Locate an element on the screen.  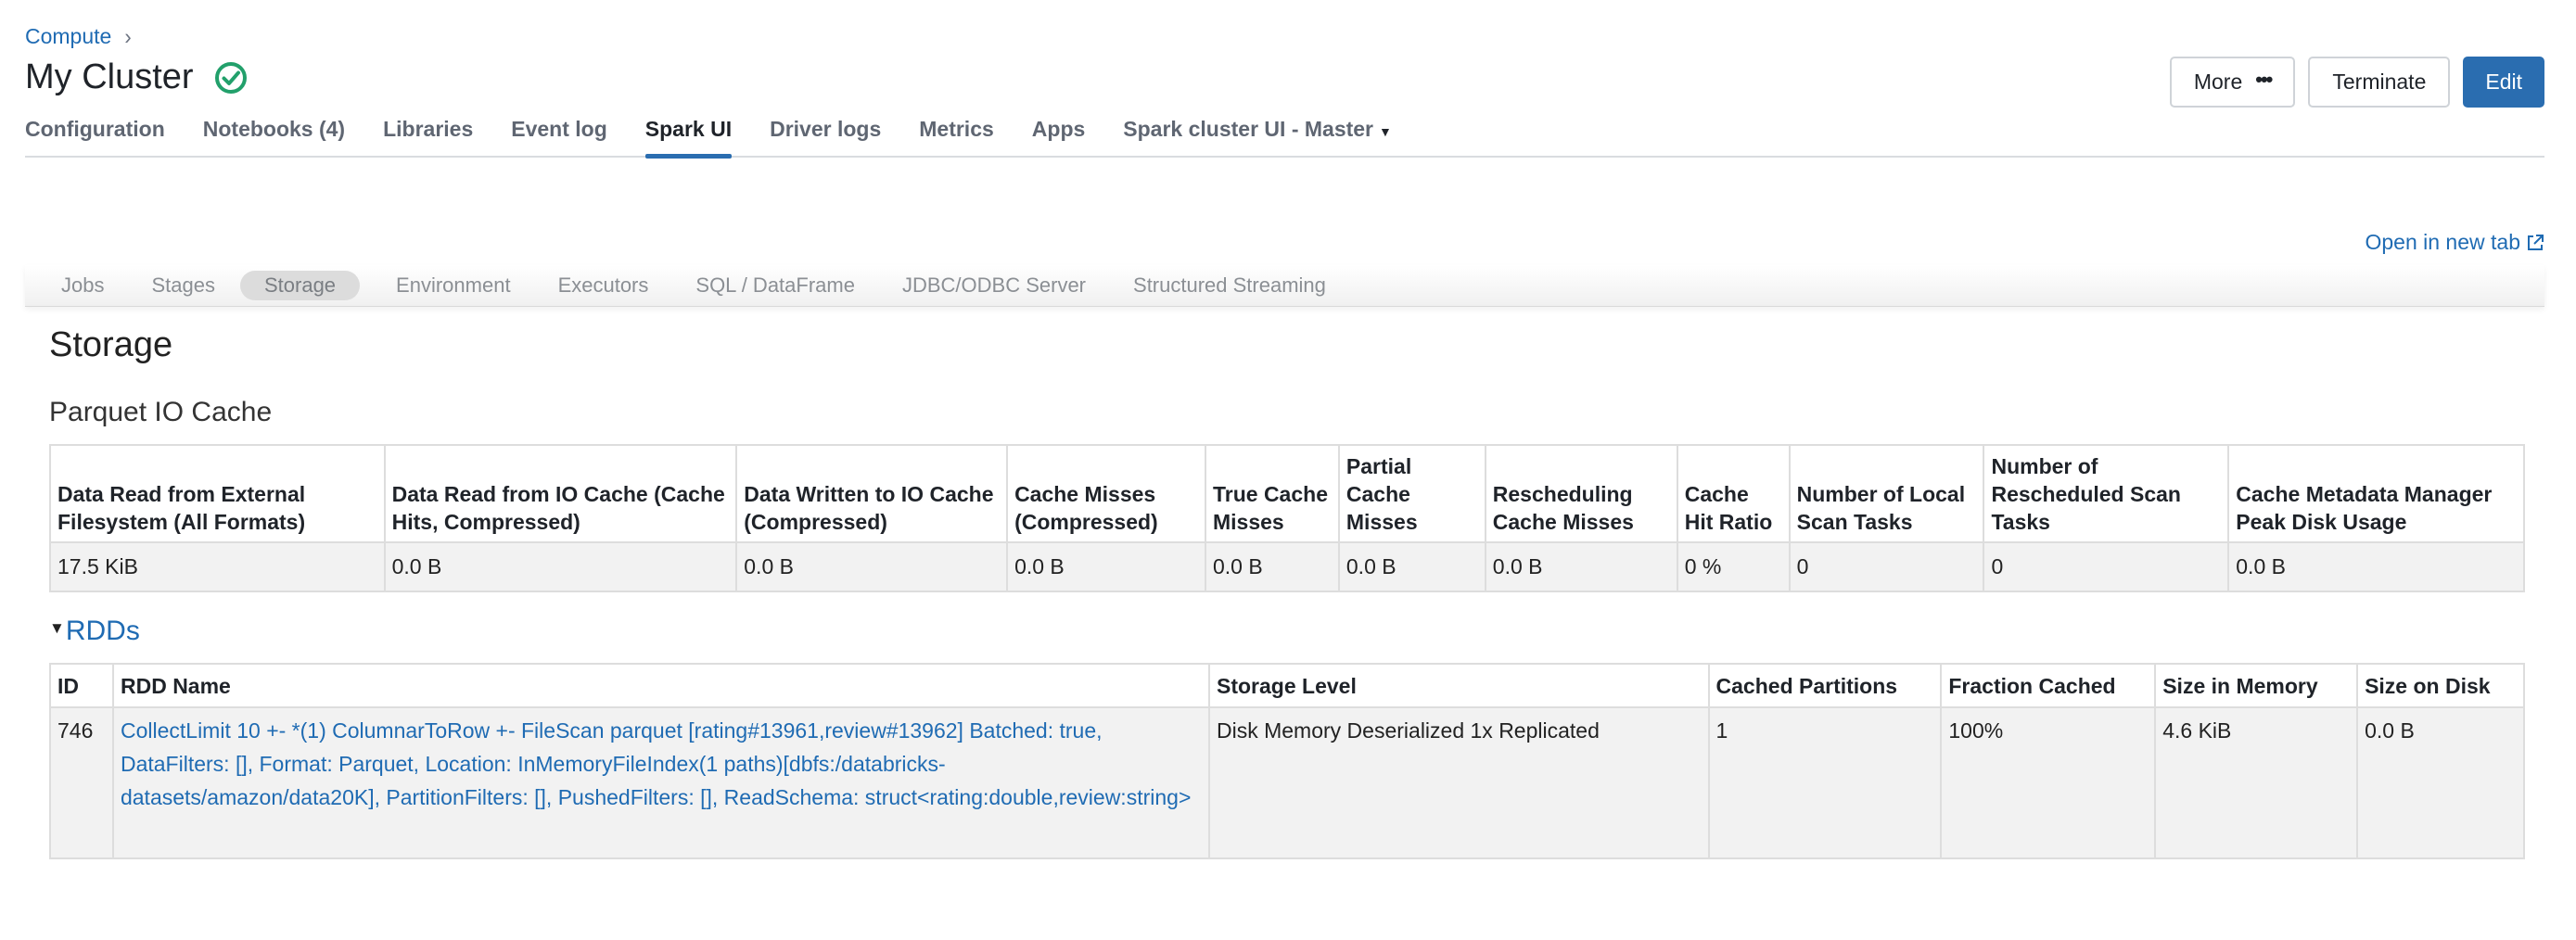
spark-tab-environment: Environment is located at coordinates (453, 285).